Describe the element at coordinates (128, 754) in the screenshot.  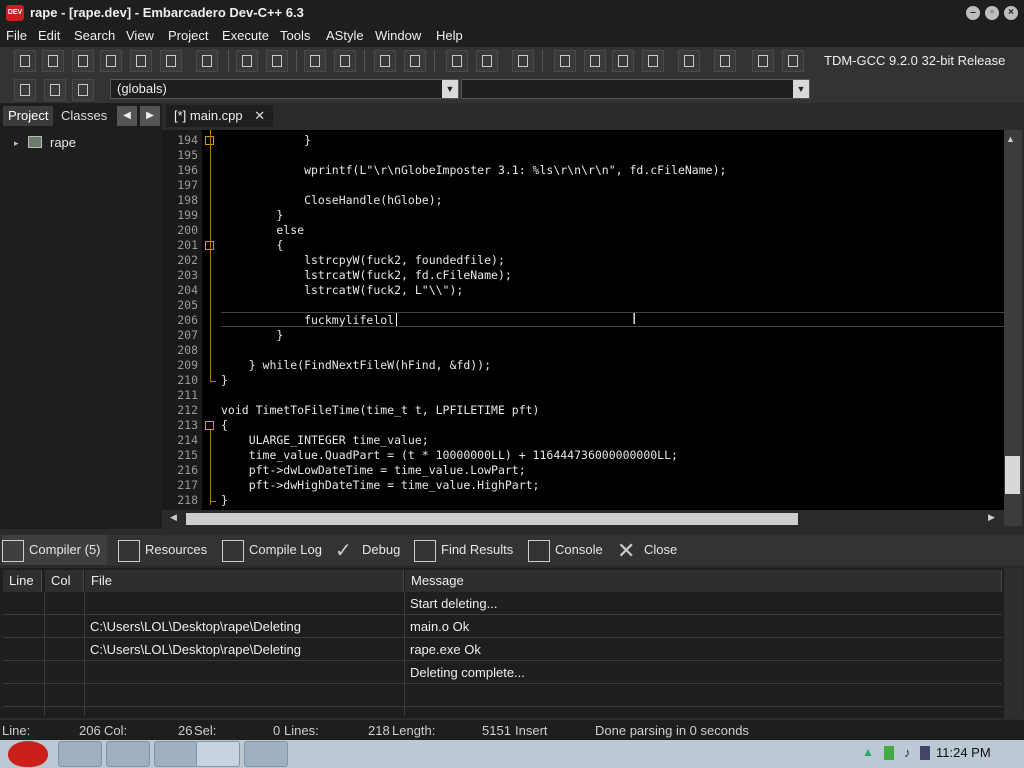
I see `taskbar-chrome-icon` at that location.